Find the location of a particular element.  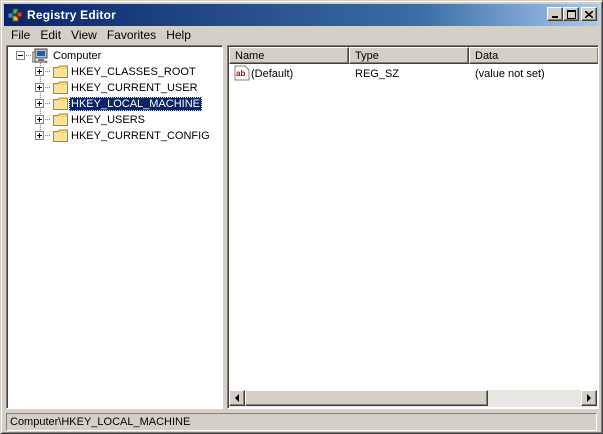

tree-label-computer: Computer is located at coordinates (77, 56).